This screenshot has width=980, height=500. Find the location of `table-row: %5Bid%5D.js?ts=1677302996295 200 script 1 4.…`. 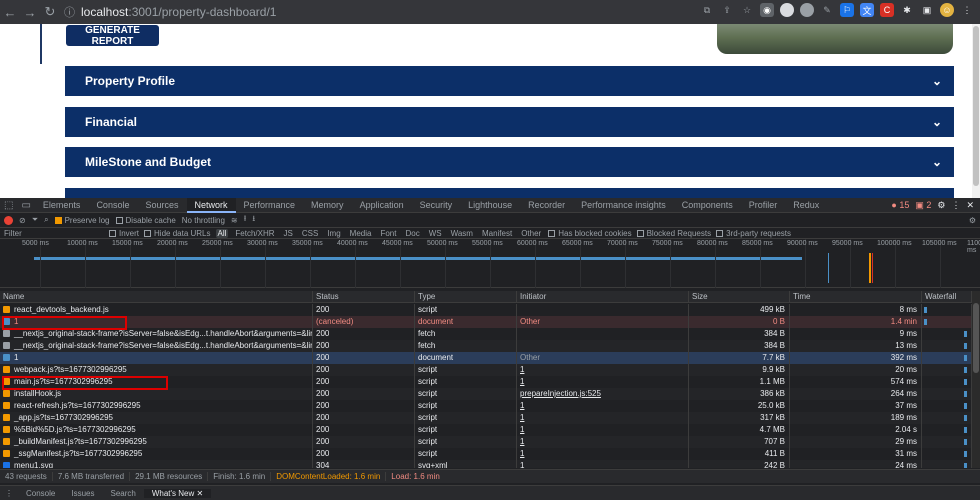

table-row: %5Bid%5D.js?ts=1677302996295 200 script 1 4.… is located at coordinates (486, 430).